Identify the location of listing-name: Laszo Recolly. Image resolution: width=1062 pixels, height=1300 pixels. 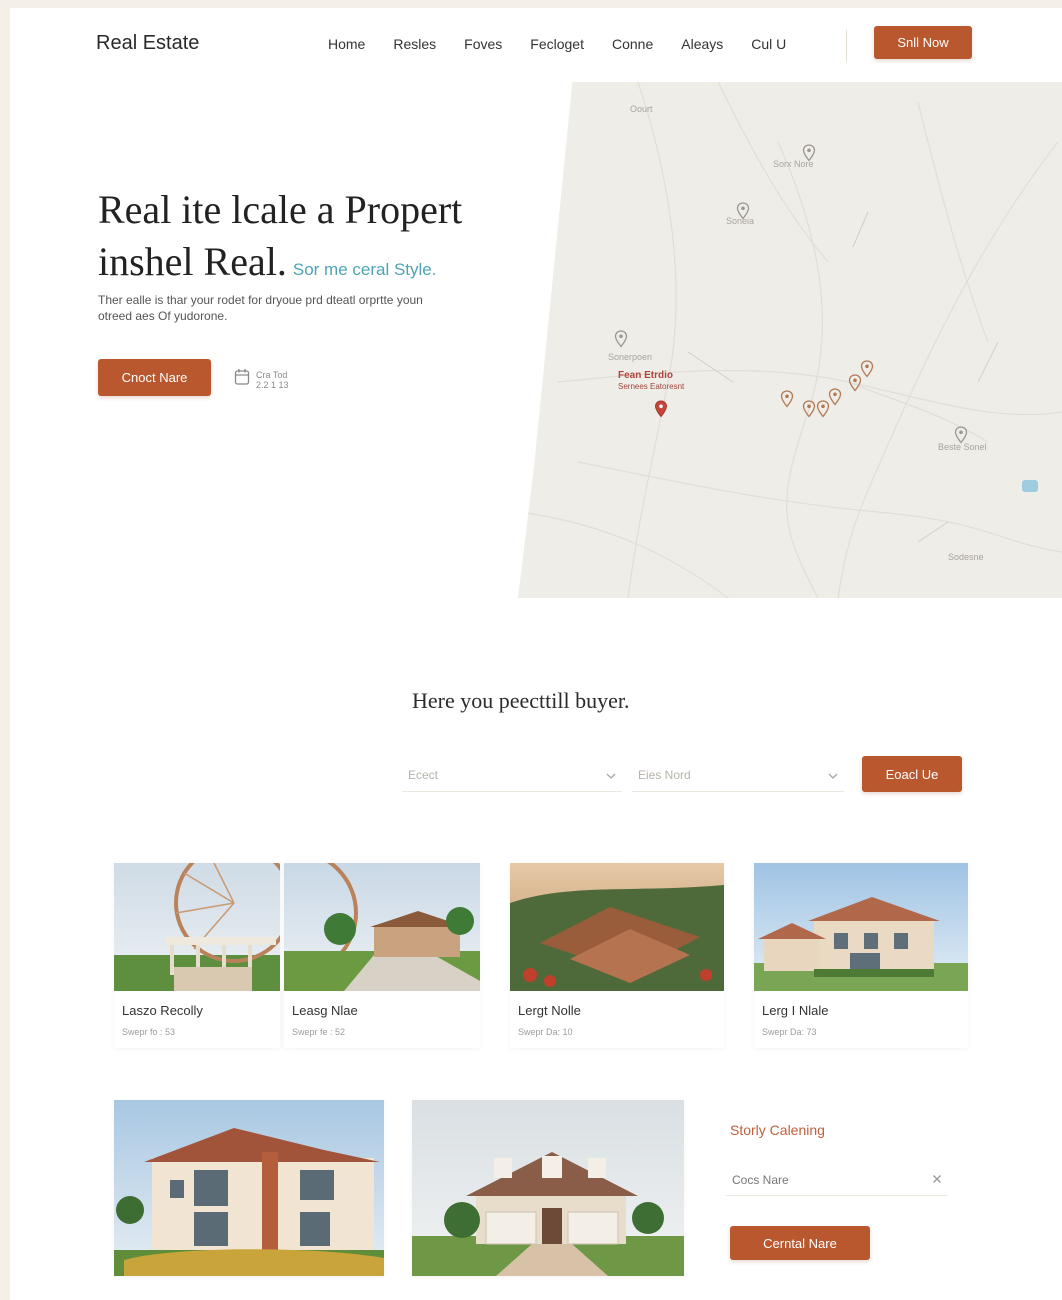
(162, 1010).